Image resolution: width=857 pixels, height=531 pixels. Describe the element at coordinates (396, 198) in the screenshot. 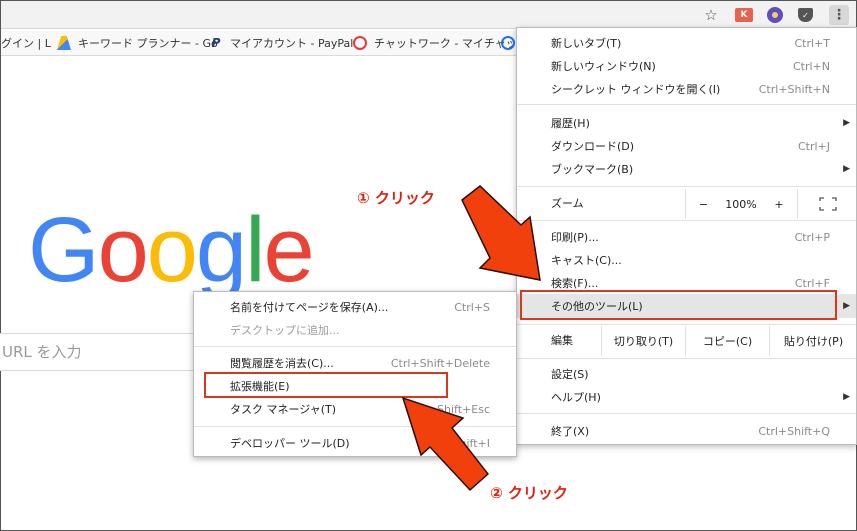

I see `annotation-step-1: ① クリック` at that location.